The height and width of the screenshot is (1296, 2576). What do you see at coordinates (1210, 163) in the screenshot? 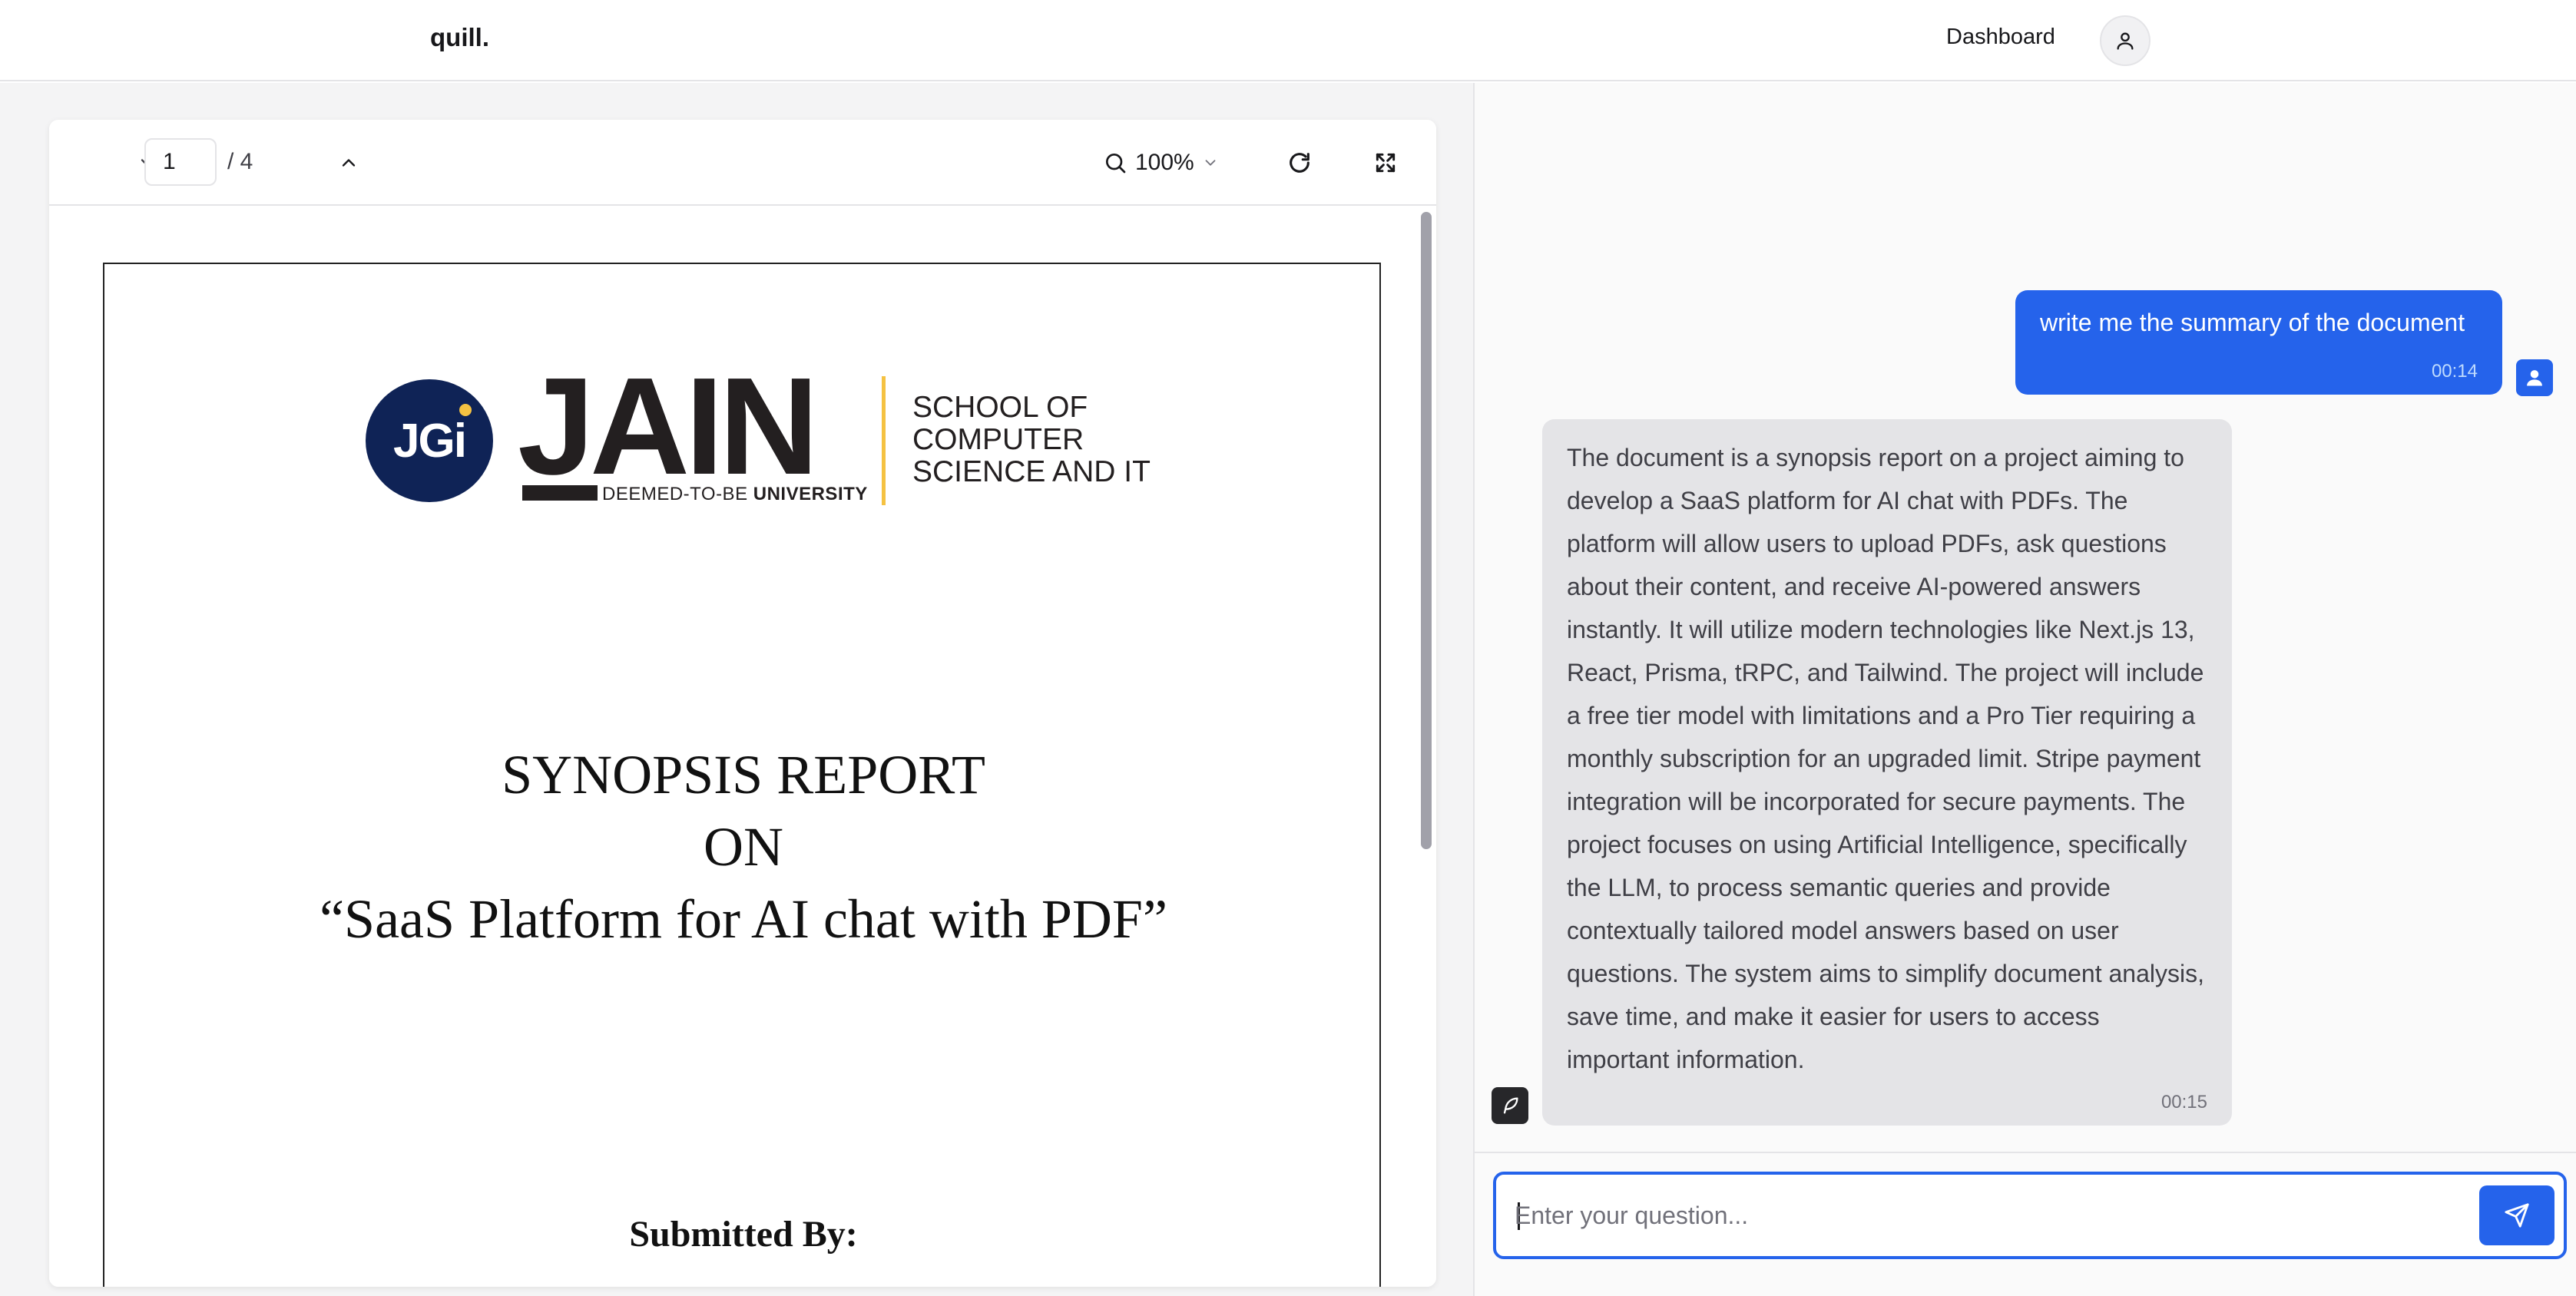
I see `chevron-down-icon` at bounding box center [1210, 163].